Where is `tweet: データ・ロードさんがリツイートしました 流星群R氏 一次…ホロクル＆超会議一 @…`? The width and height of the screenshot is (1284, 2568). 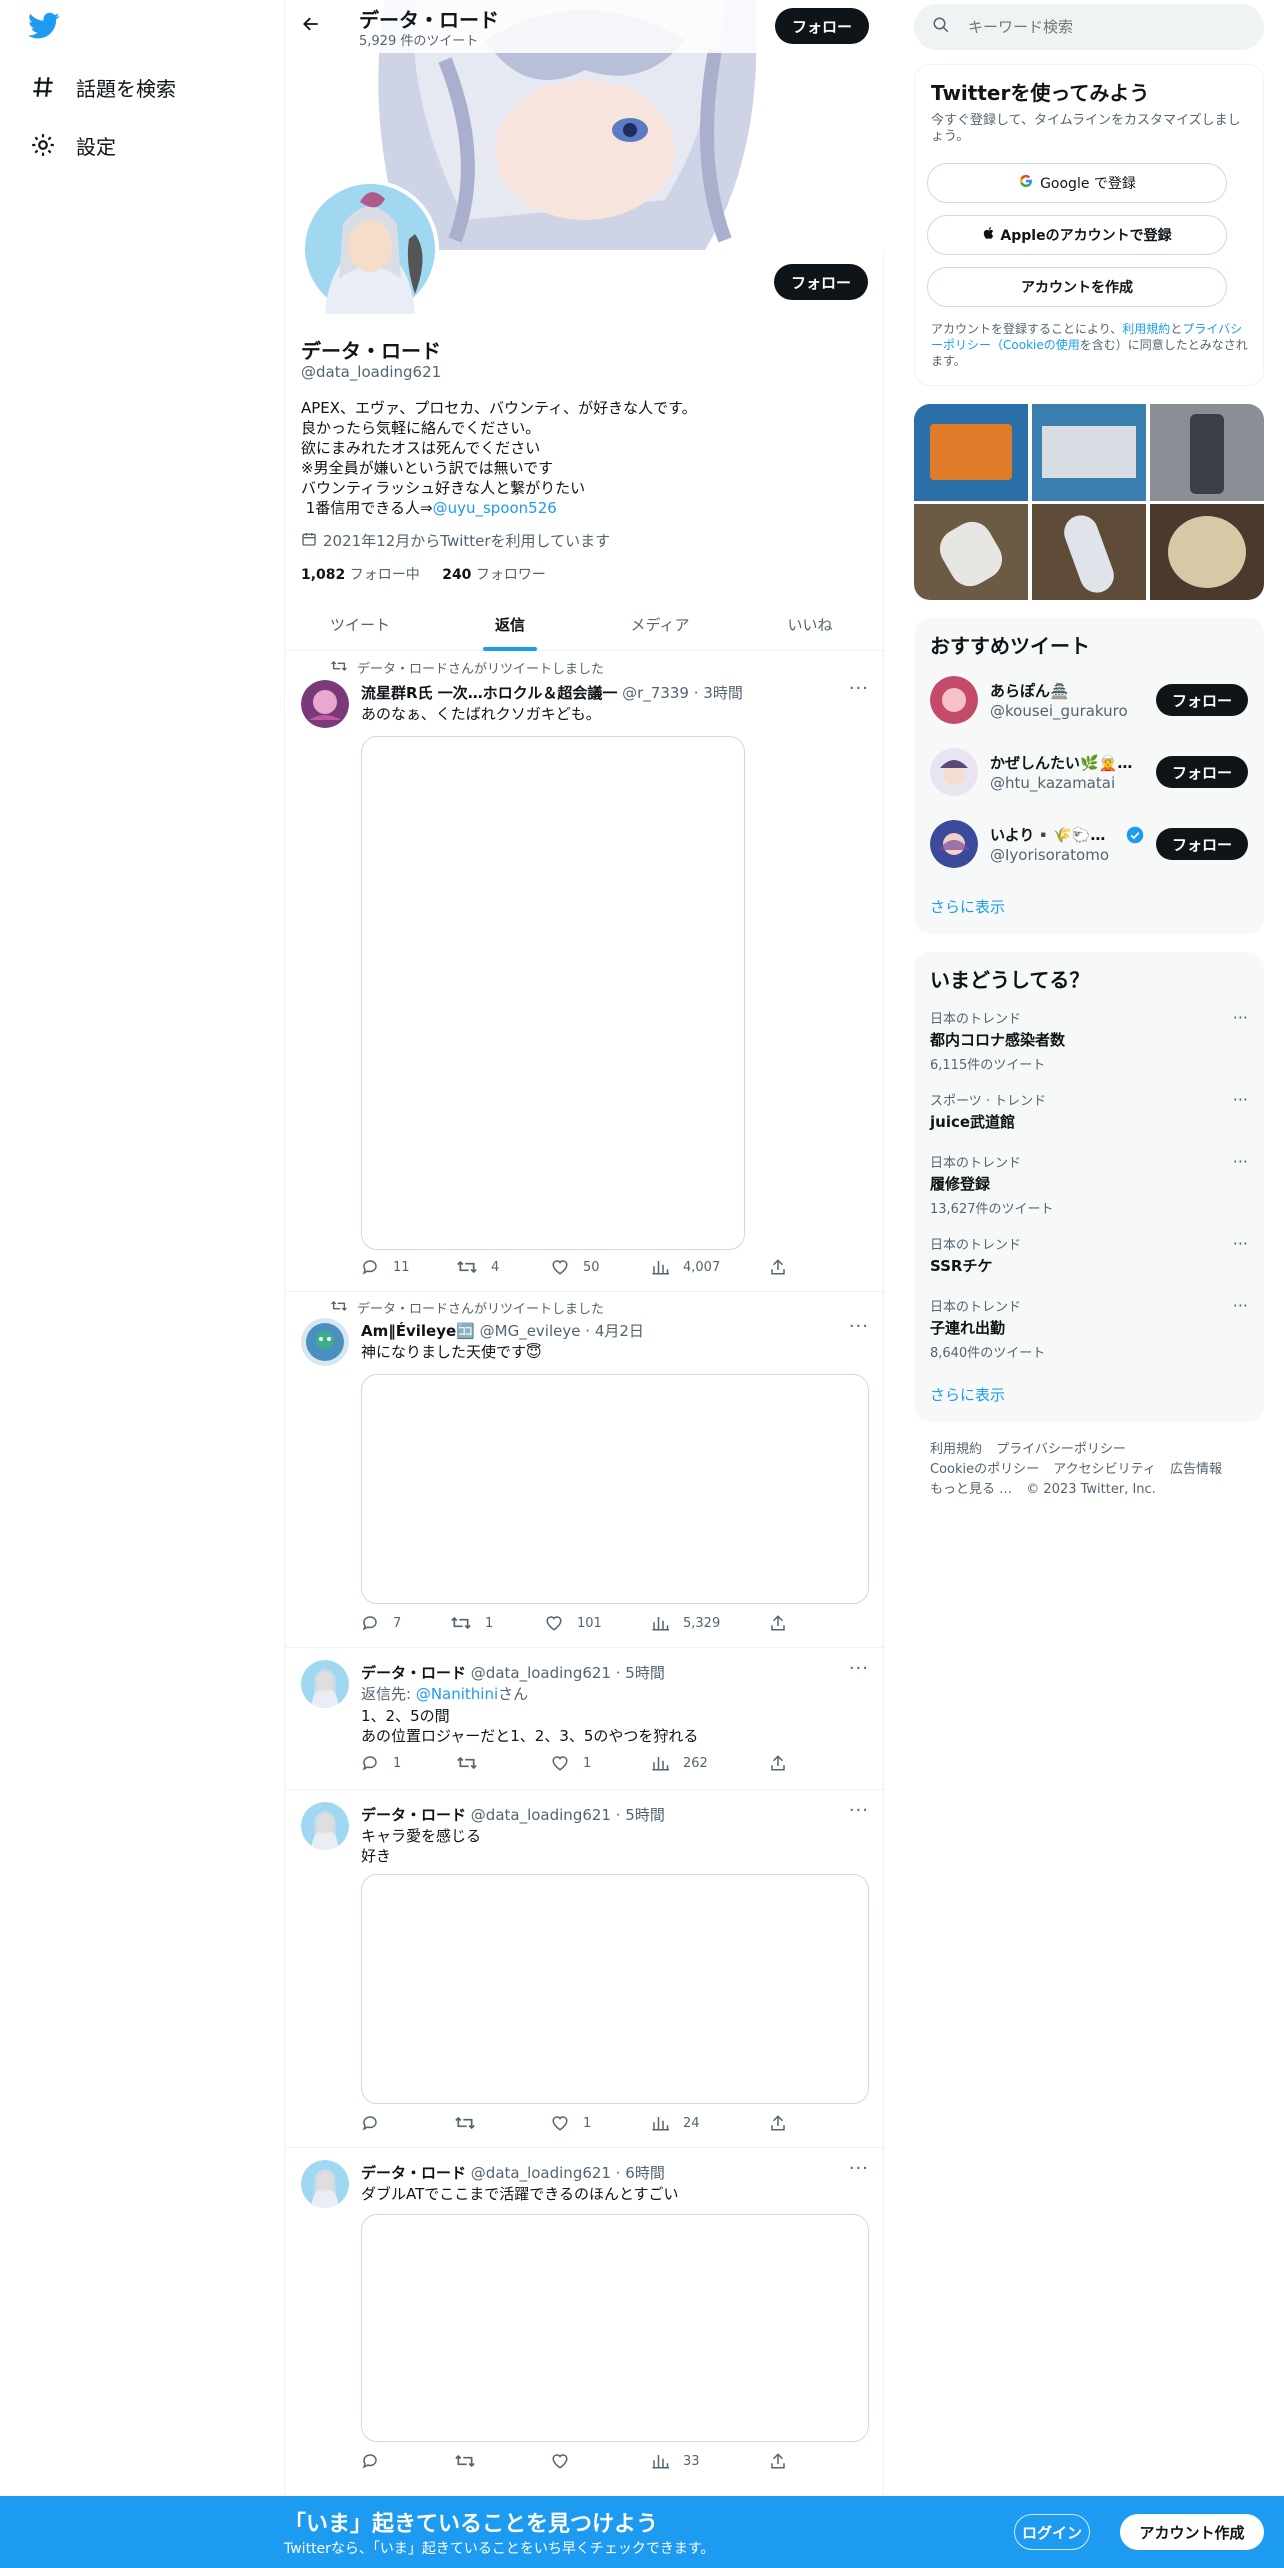 tweet: データ・ロードさんがリツイートしました 流星群R氏 一次…ホロクル＆超会議一 @… is located at coordinates (585, 972).